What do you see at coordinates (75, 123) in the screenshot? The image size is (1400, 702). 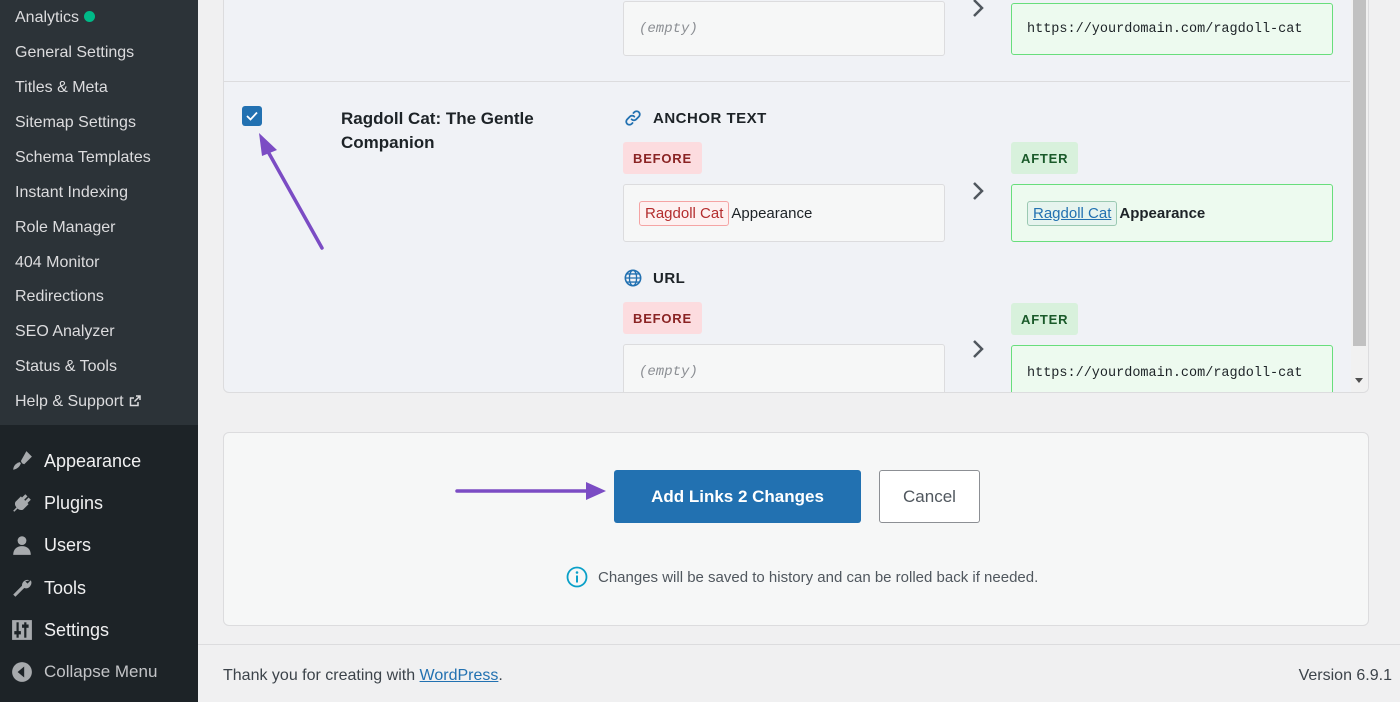 I see `submenu-item-sitemap-settings: Sitemap Settings` at bounding box center [75, 123].